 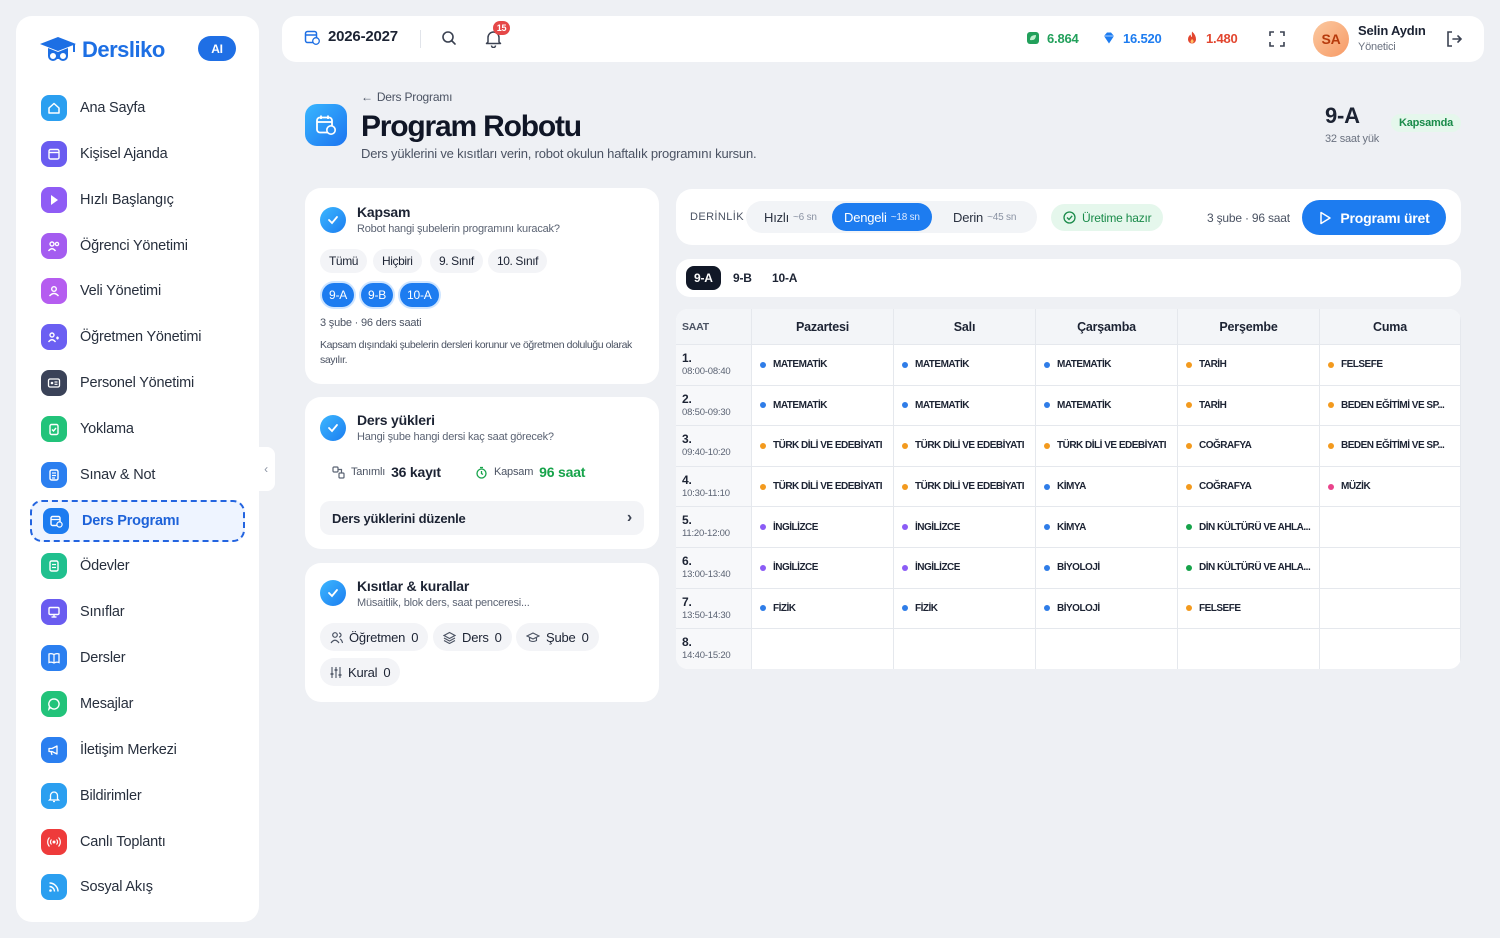 I want to click on sidebar-item: Bildirimler, so click(x=137, y=796).